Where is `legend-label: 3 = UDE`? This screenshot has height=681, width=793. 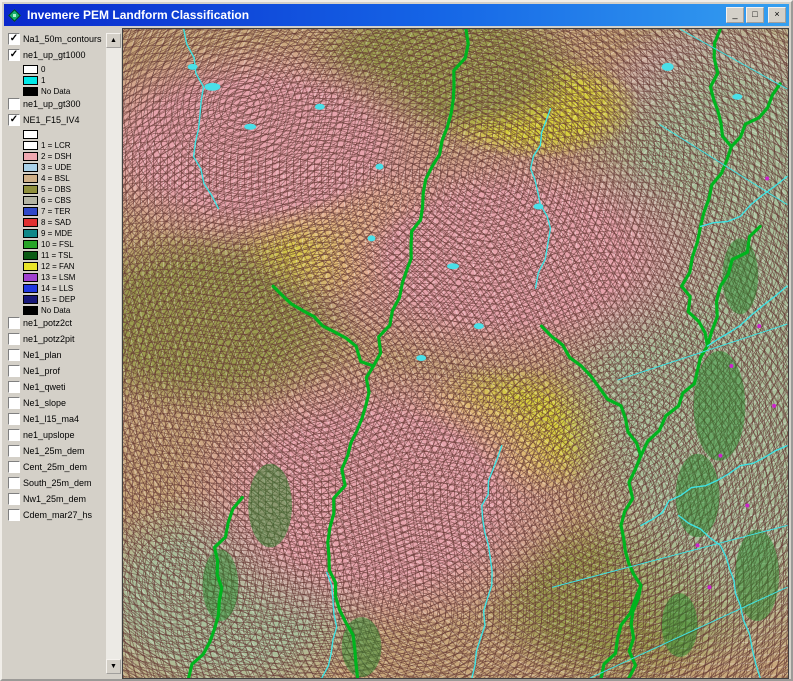
legend-label: 3 = UDE is located at coordinates (56, 167).